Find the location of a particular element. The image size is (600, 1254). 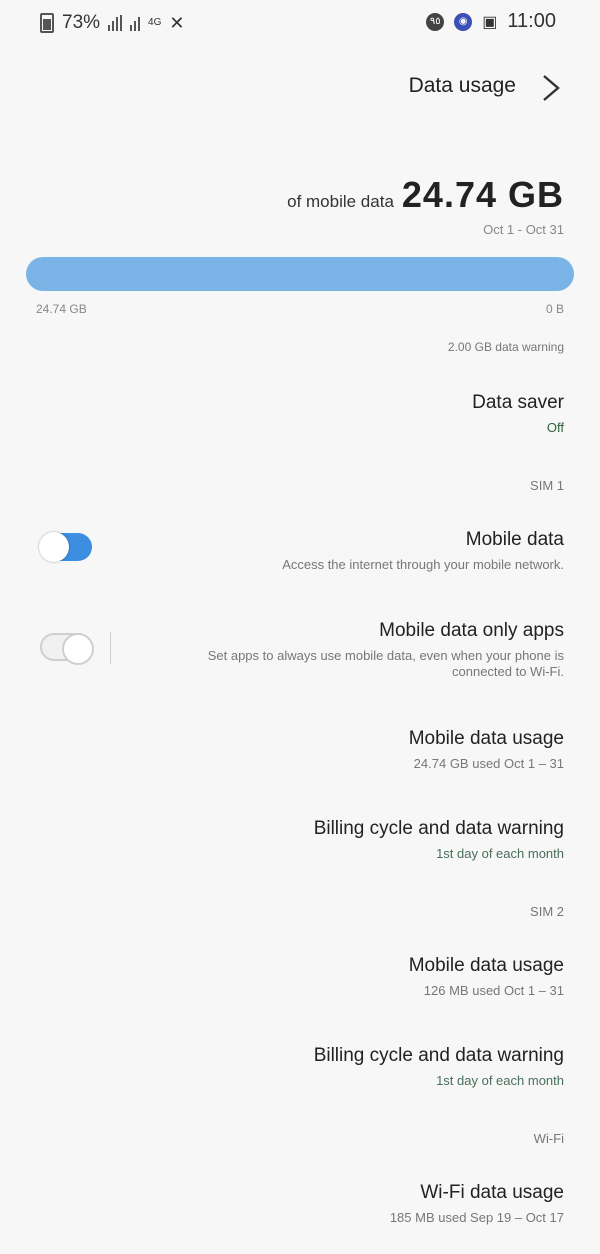

data-warning-label: 2.00 GB data warning is located at coordinates (505, 347).